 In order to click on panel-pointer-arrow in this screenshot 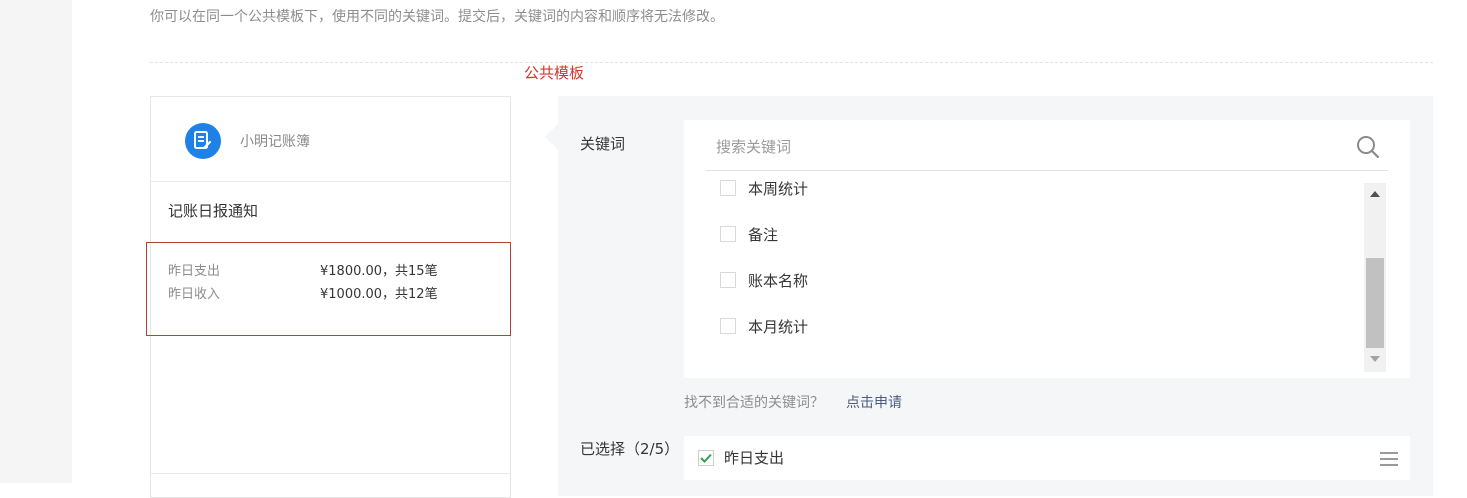, I will do `click(551, 137)`.